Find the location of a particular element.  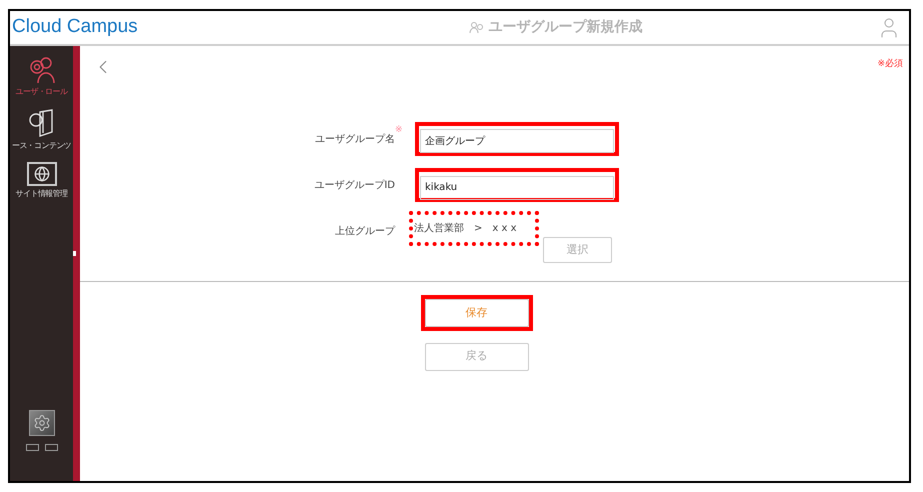

prev-button is located at coordinates (32, 447).